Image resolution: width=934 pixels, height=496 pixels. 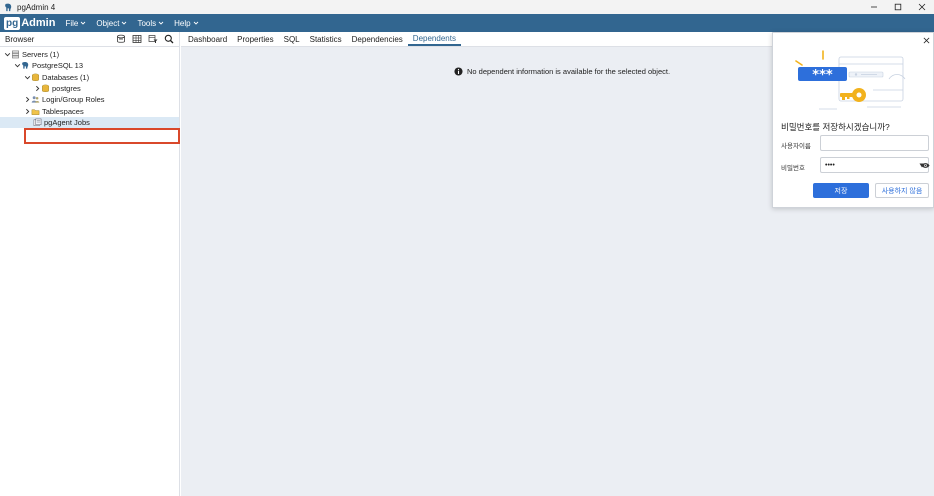 I want to click on menu-file: File, so click(x=75, y=23).